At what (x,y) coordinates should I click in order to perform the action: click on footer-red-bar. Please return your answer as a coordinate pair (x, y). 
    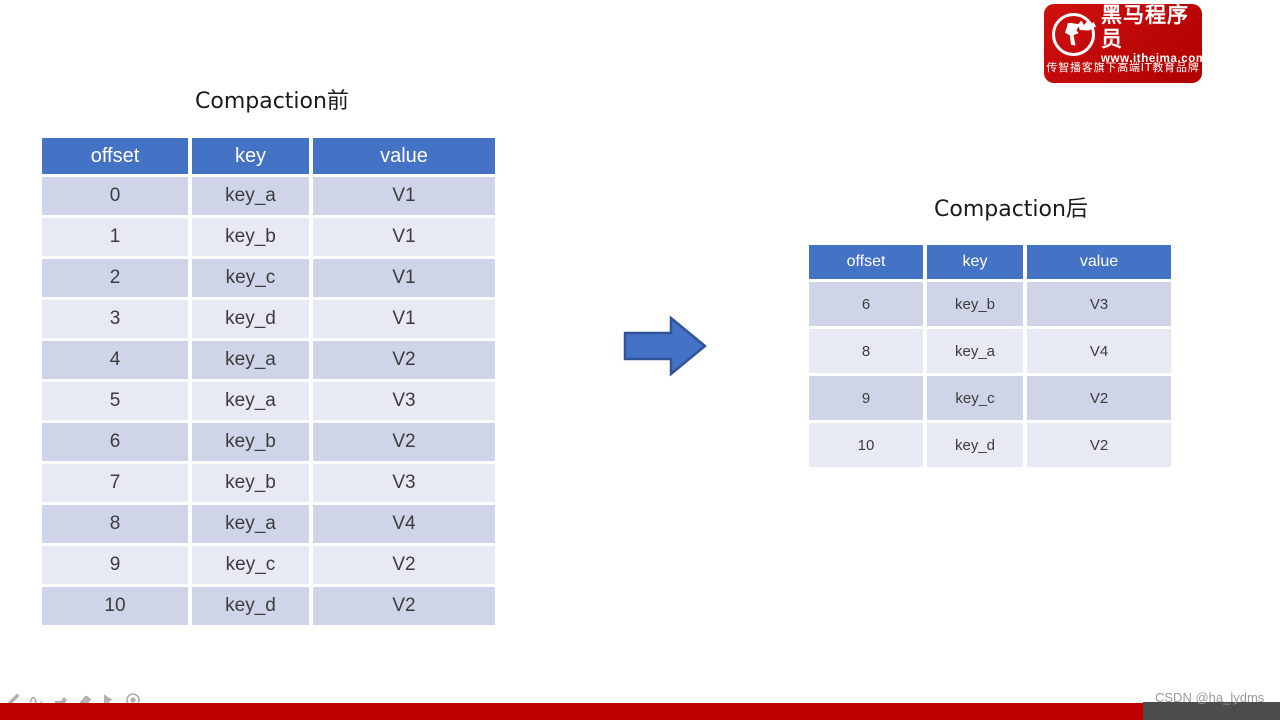
    Looking at the image, I should click on (577, 711).